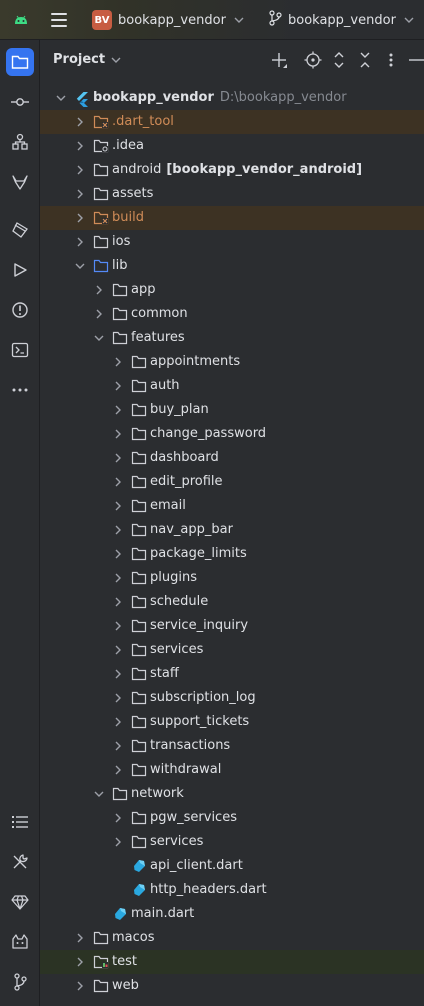 This screenshot has width=424, height=1006. What do you see at coordinates (20, 390) in the screenshot?
I see `more-icon` at bounding box center [20, 390].